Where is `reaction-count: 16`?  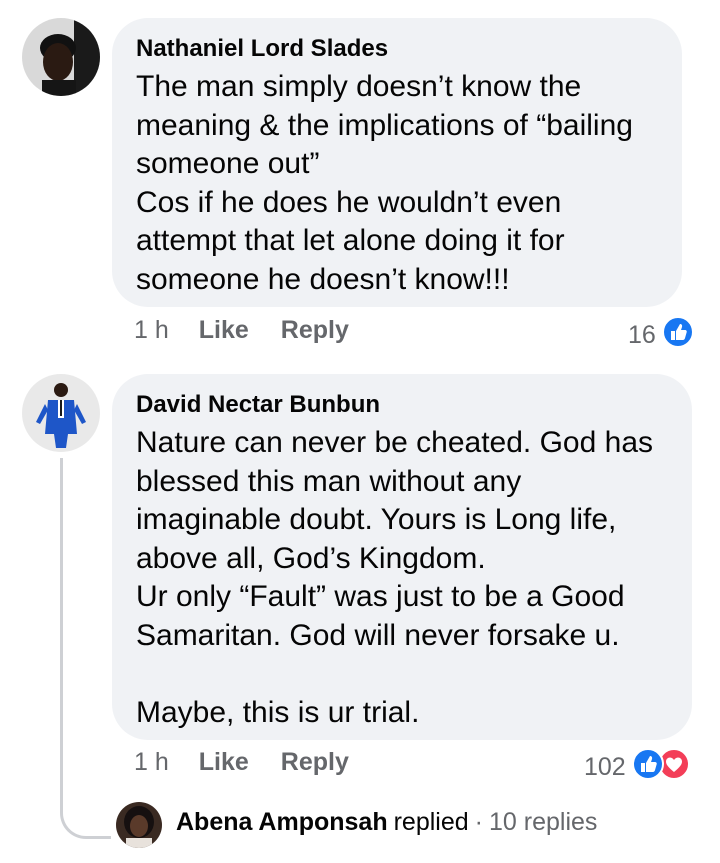
reaction-count: 16 is located at coordinates (642, 335).